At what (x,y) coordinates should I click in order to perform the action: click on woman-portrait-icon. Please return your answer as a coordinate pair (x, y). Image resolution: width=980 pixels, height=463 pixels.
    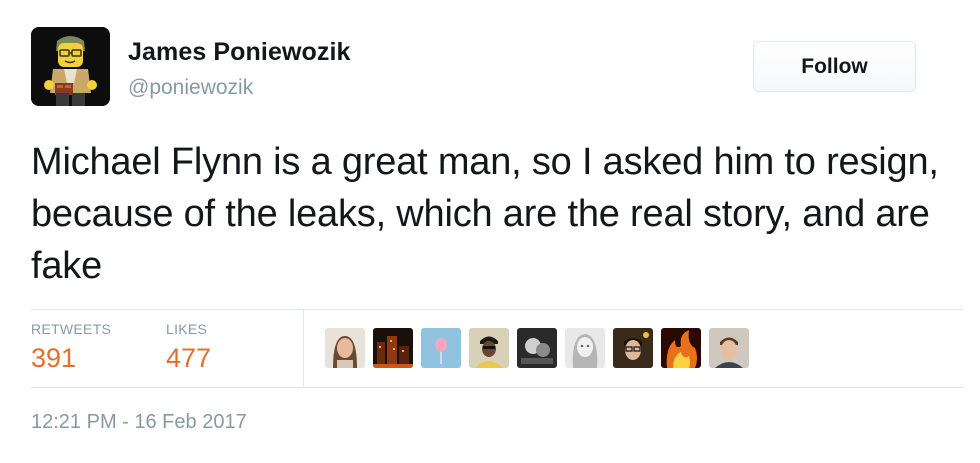
    Looking at the image, I should click on (345, 348).